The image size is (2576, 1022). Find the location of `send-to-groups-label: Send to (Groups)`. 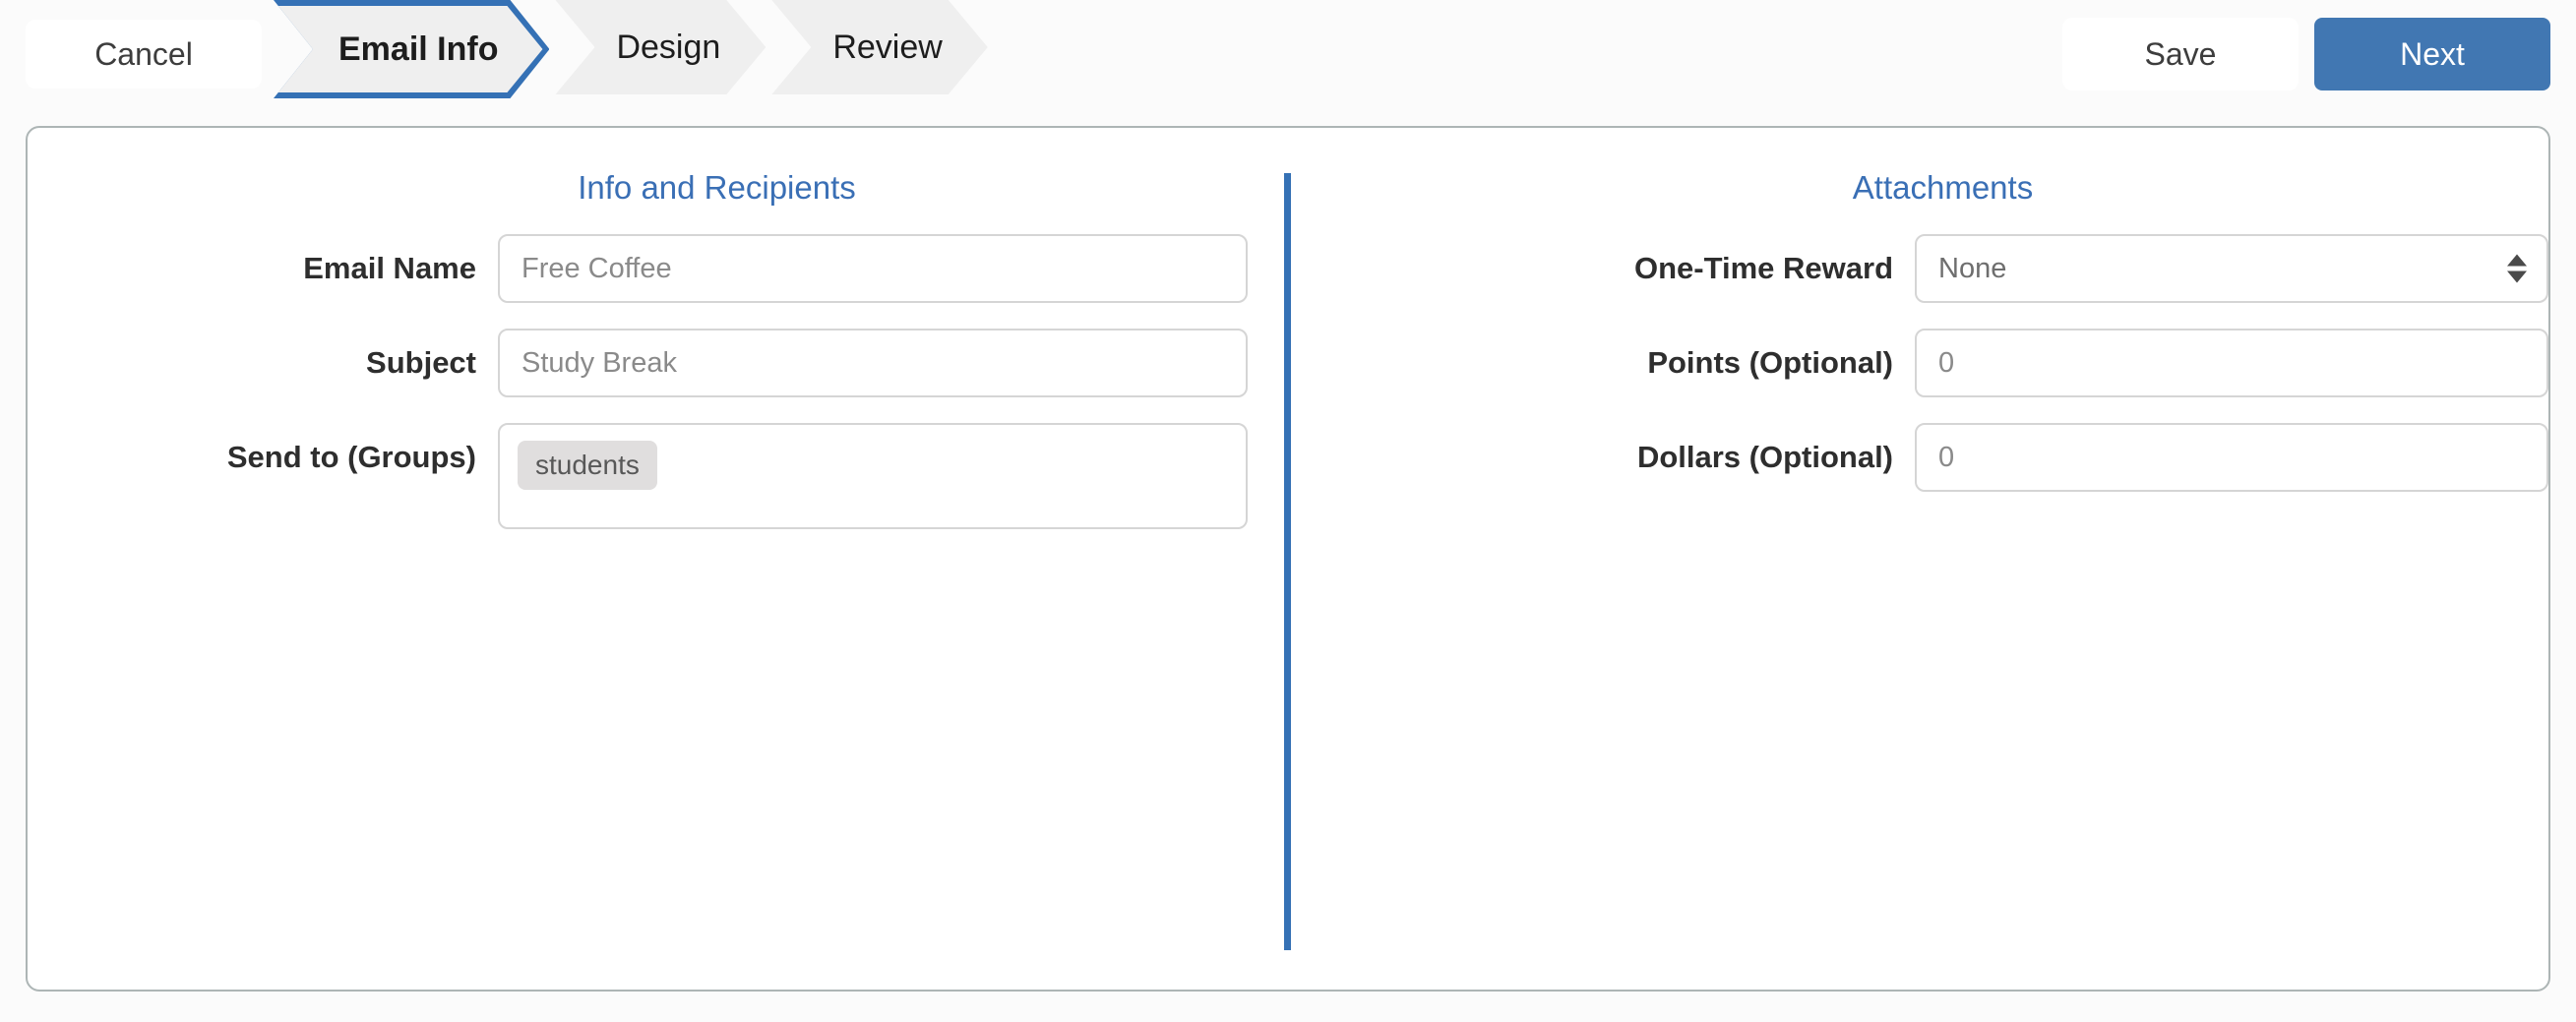

send-to-groups-label: Send to (Groups) is located at coordinates (351, 457).